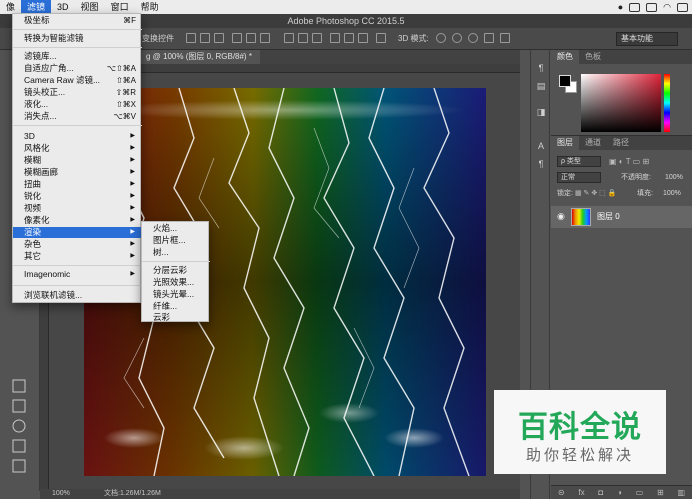 The width and height of the screenshot is (692, 499). What do you see at coordinates (595, 193) in the screenshot?
I see `lock-icons: ▦ ✎ ✥ ⬚ 🔒` at bounding box center [595, 193].